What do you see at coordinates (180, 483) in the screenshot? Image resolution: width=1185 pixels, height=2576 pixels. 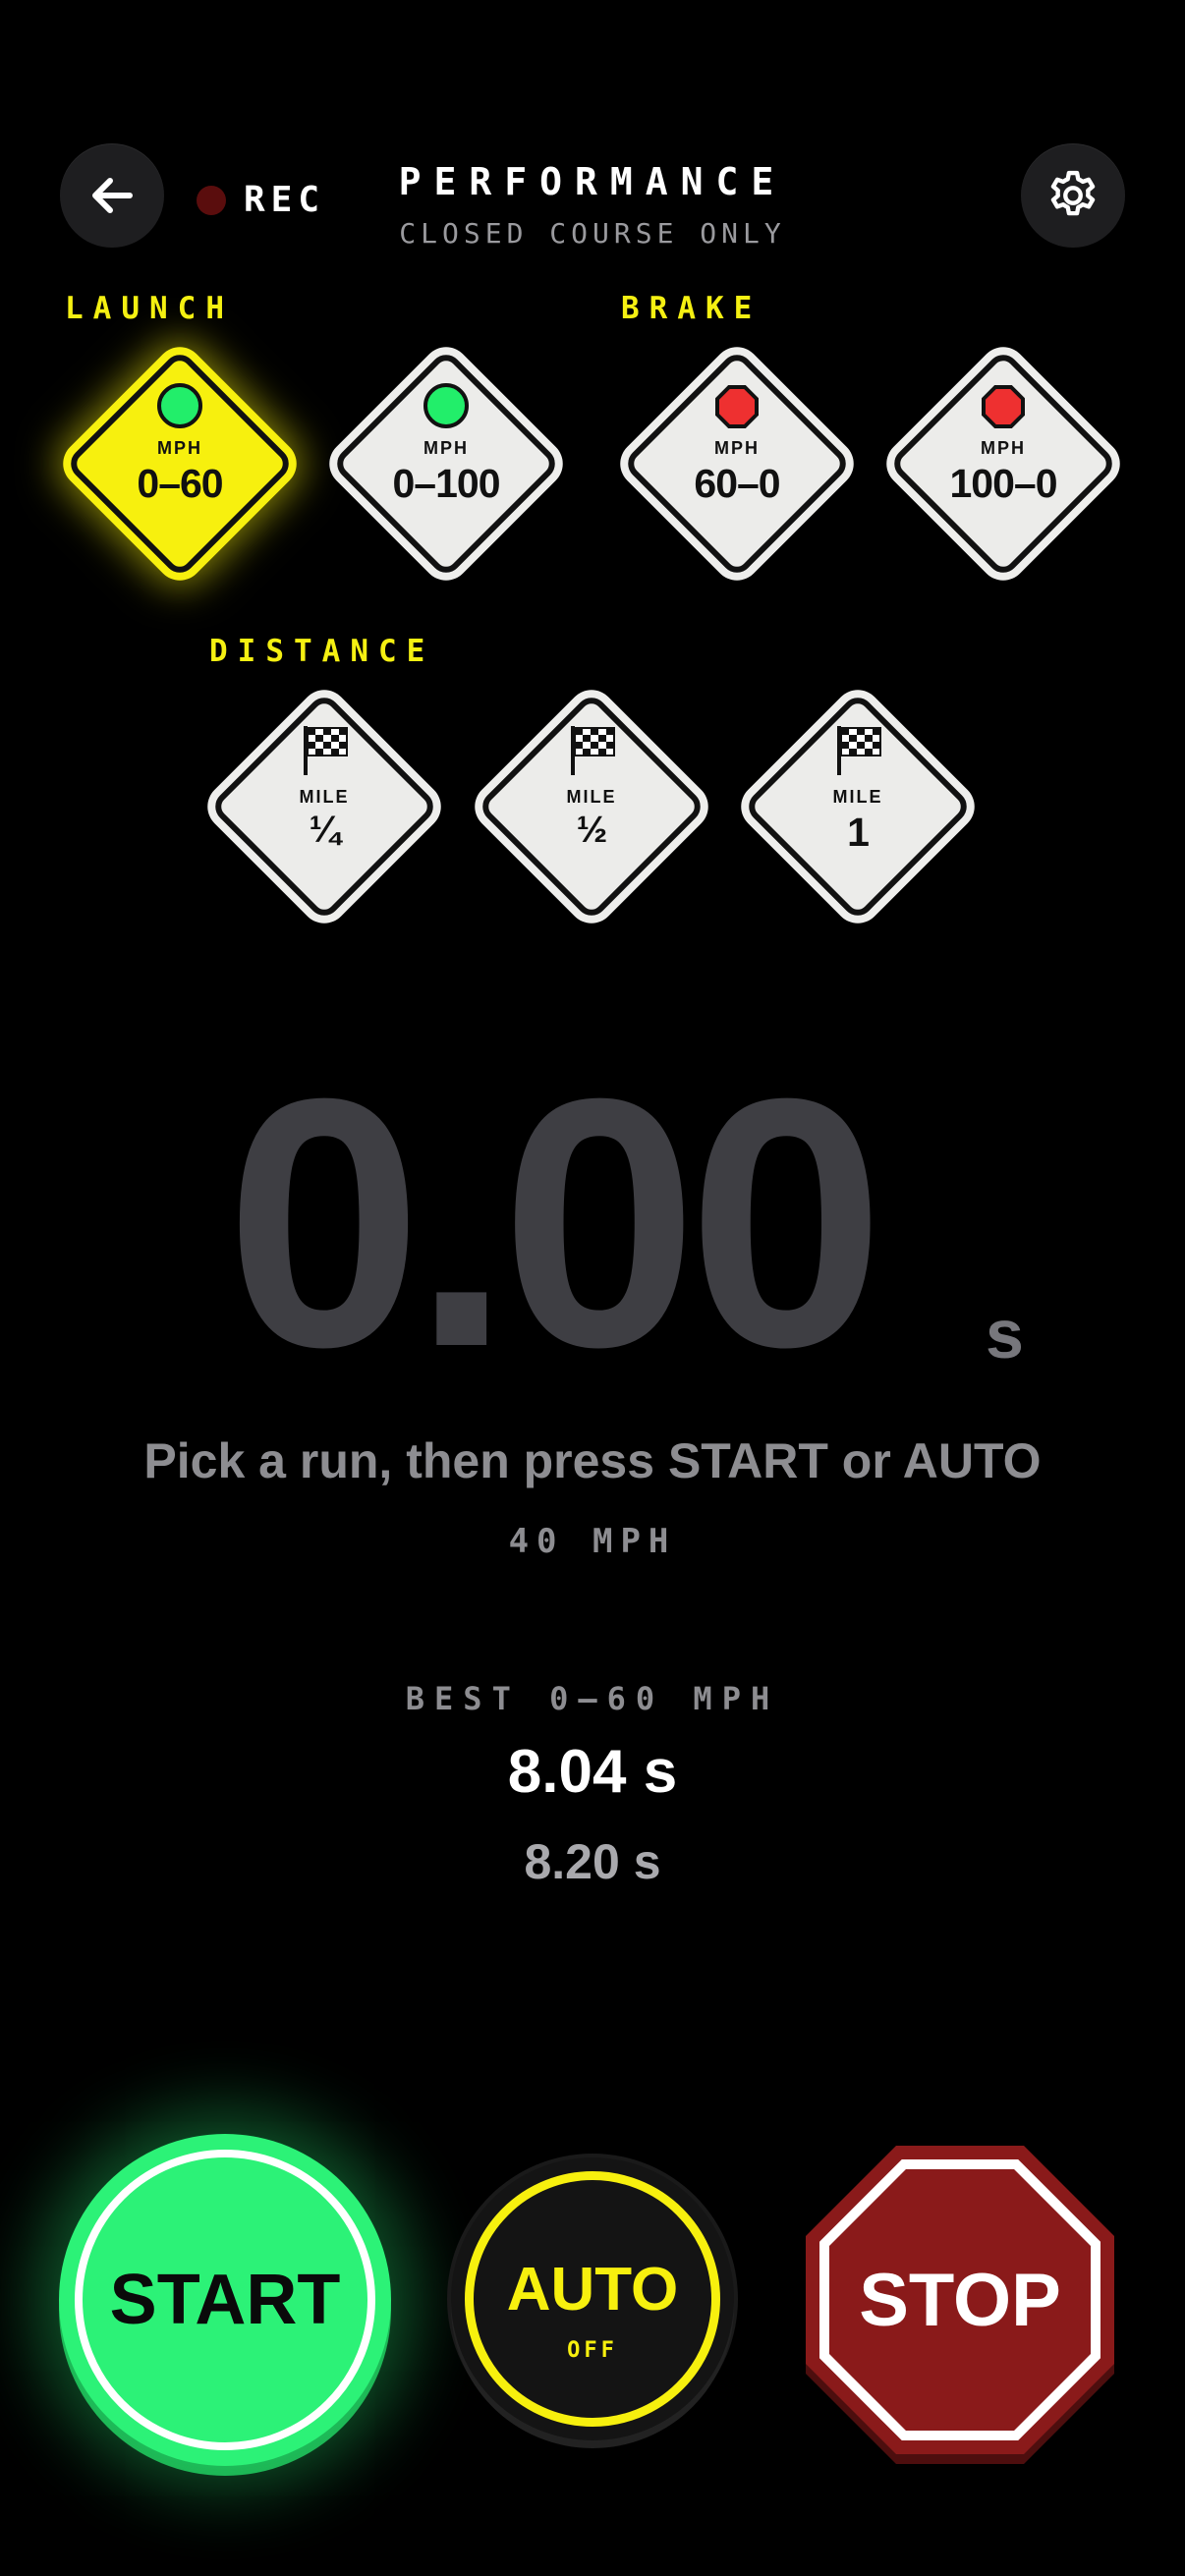 I see `run-value: 0–60` at bounding box center [180, 483].